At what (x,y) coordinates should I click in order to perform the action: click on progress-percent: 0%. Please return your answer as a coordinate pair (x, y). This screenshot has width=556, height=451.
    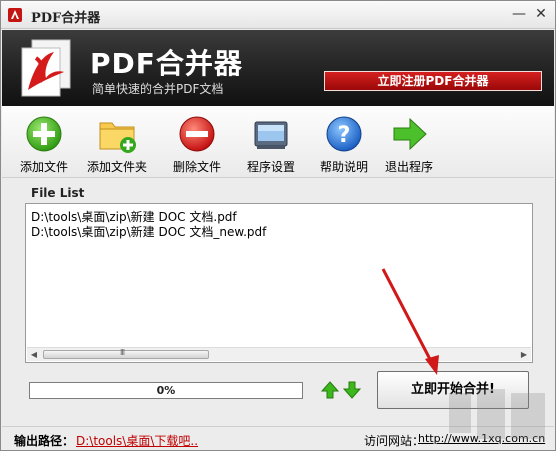
    Looking at the image, I should click on (166, 390).